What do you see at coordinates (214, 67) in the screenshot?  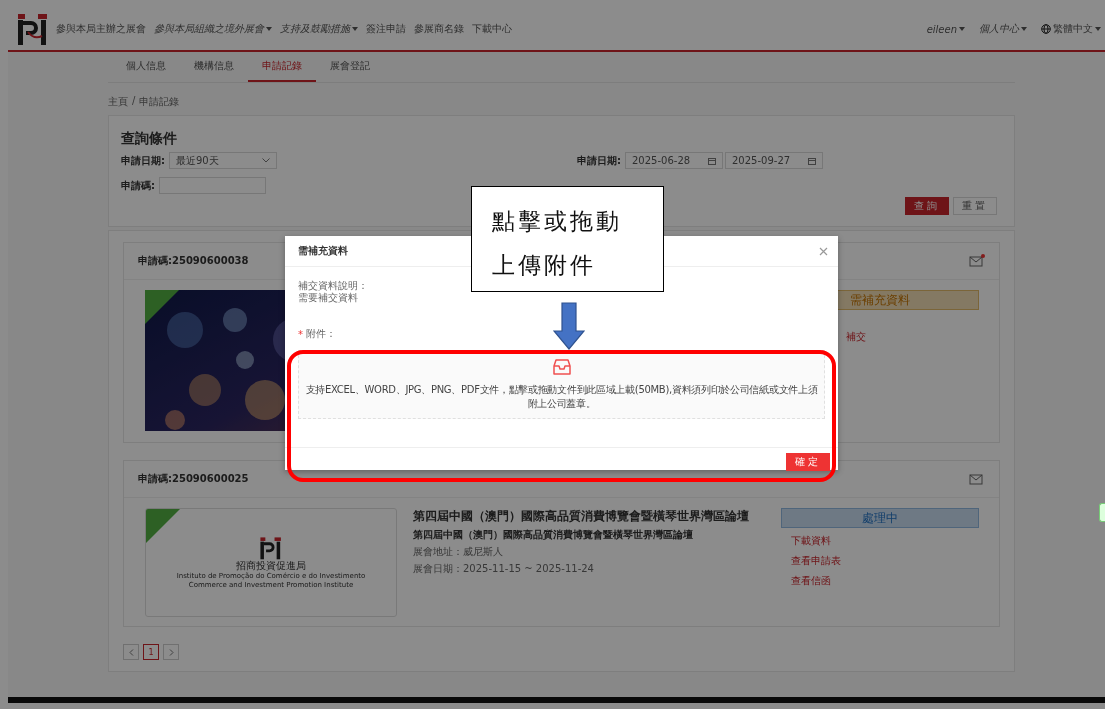 I see `tab: 機構信息` at bounding box center [214, 67].